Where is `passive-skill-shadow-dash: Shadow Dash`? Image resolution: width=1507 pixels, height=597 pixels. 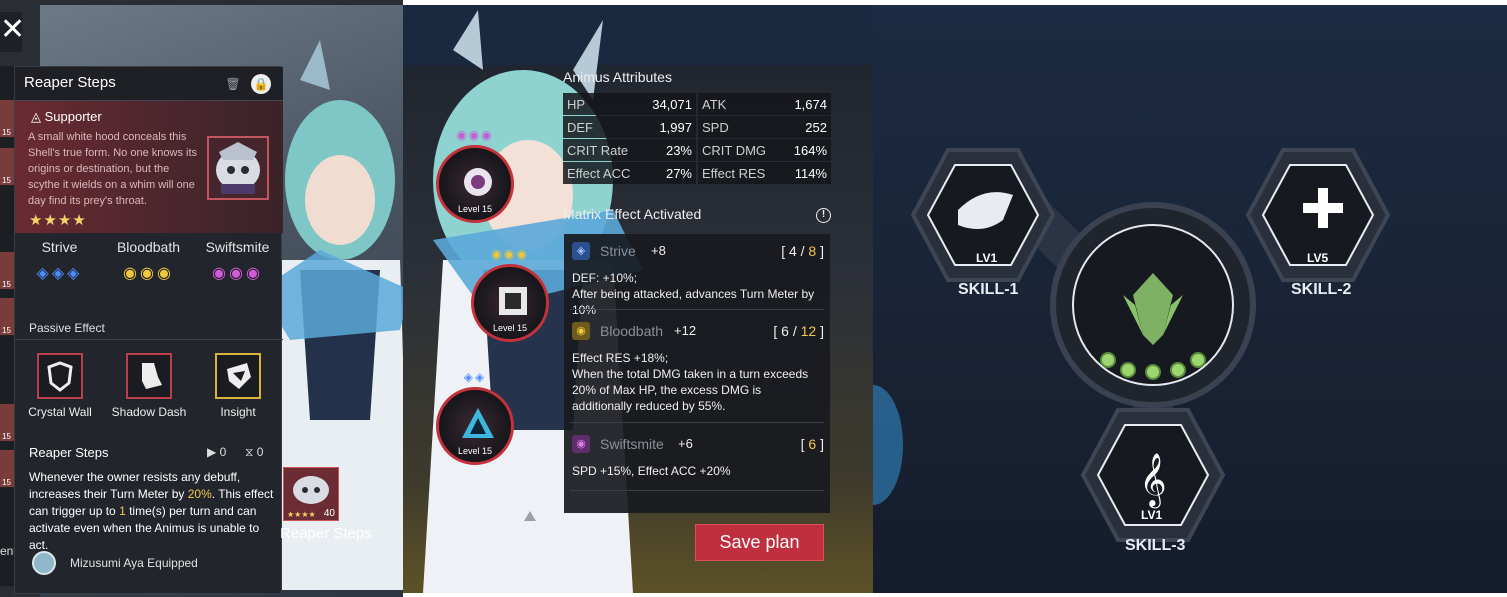 passive-skill-shadow-dash: Shadow Dash is located at coordinates (149, 386).